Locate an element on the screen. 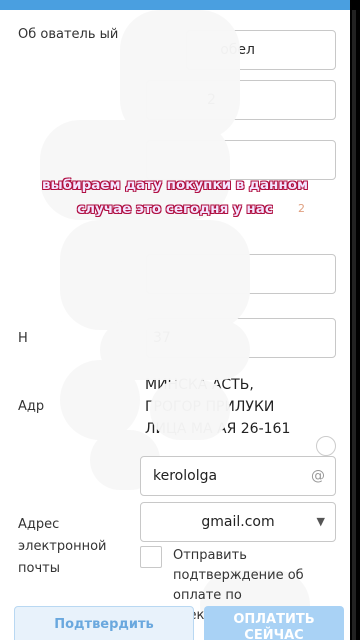 Image resolution: width=360 pixels, height=640 pixels. radio-circle is located at coordinates (326, 446).